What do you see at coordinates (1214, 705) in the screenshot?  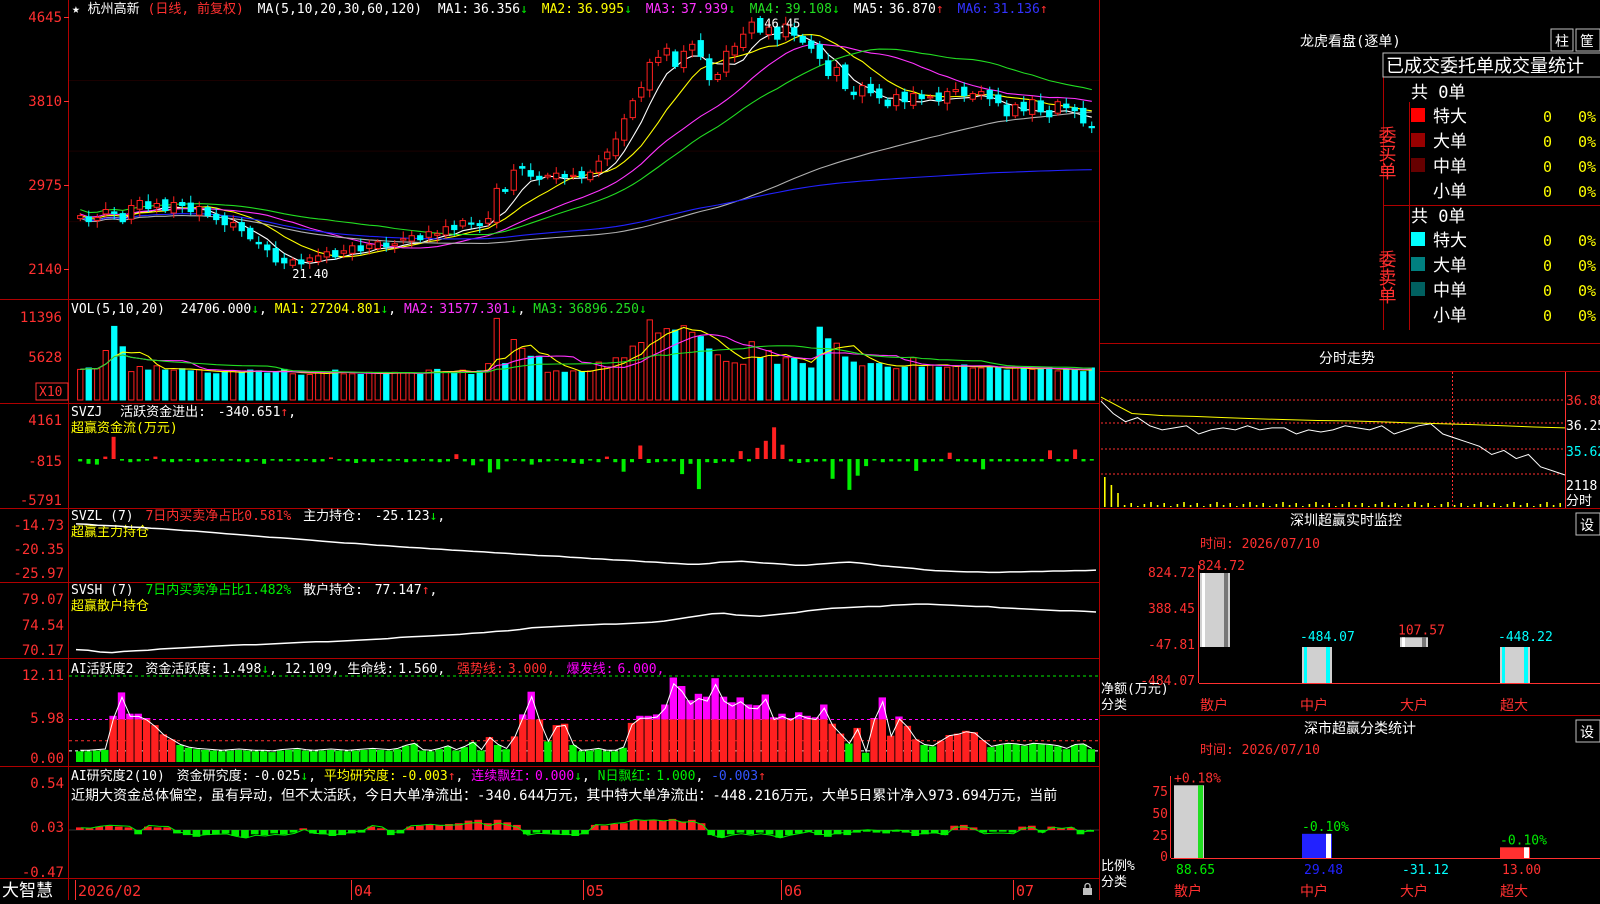 I see `monitor-cat: 散户` at bounding box center [1214, 705].